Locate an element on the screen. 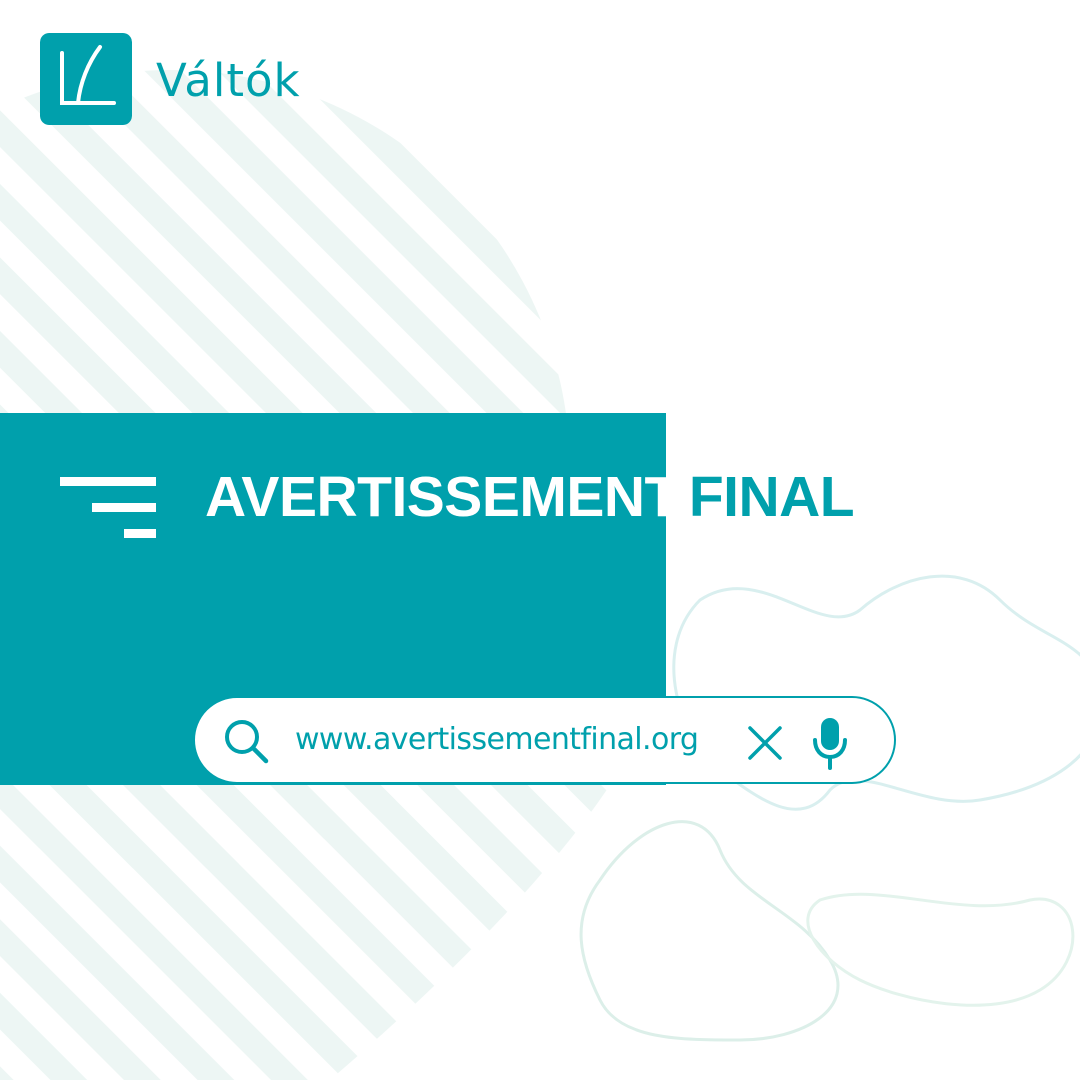  brand-logo: Váltók is located at coordinates (170, 79).